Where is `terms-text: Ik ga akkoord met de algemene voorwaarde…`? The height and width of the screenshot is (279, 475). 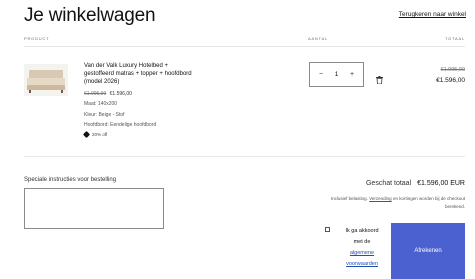 terms-text: Ik ga akkoord met de algemene voorwaarde… is located at coordinates (362, 248).